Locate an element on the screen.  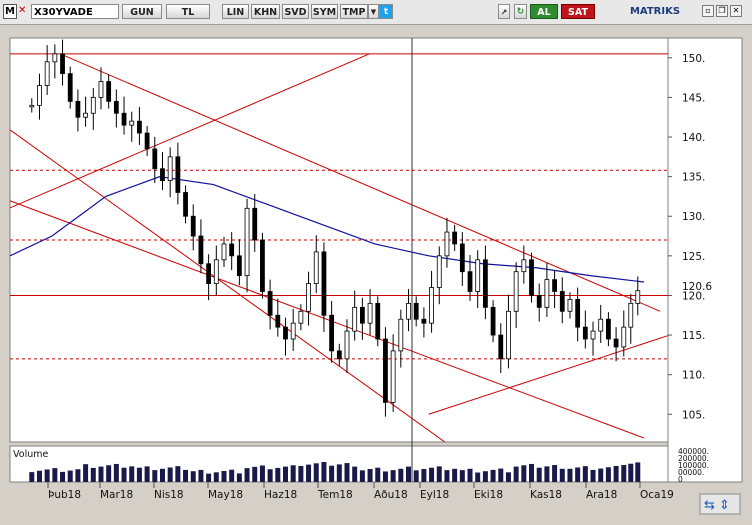
template-button: TMP is located at coordinates (354, 11).